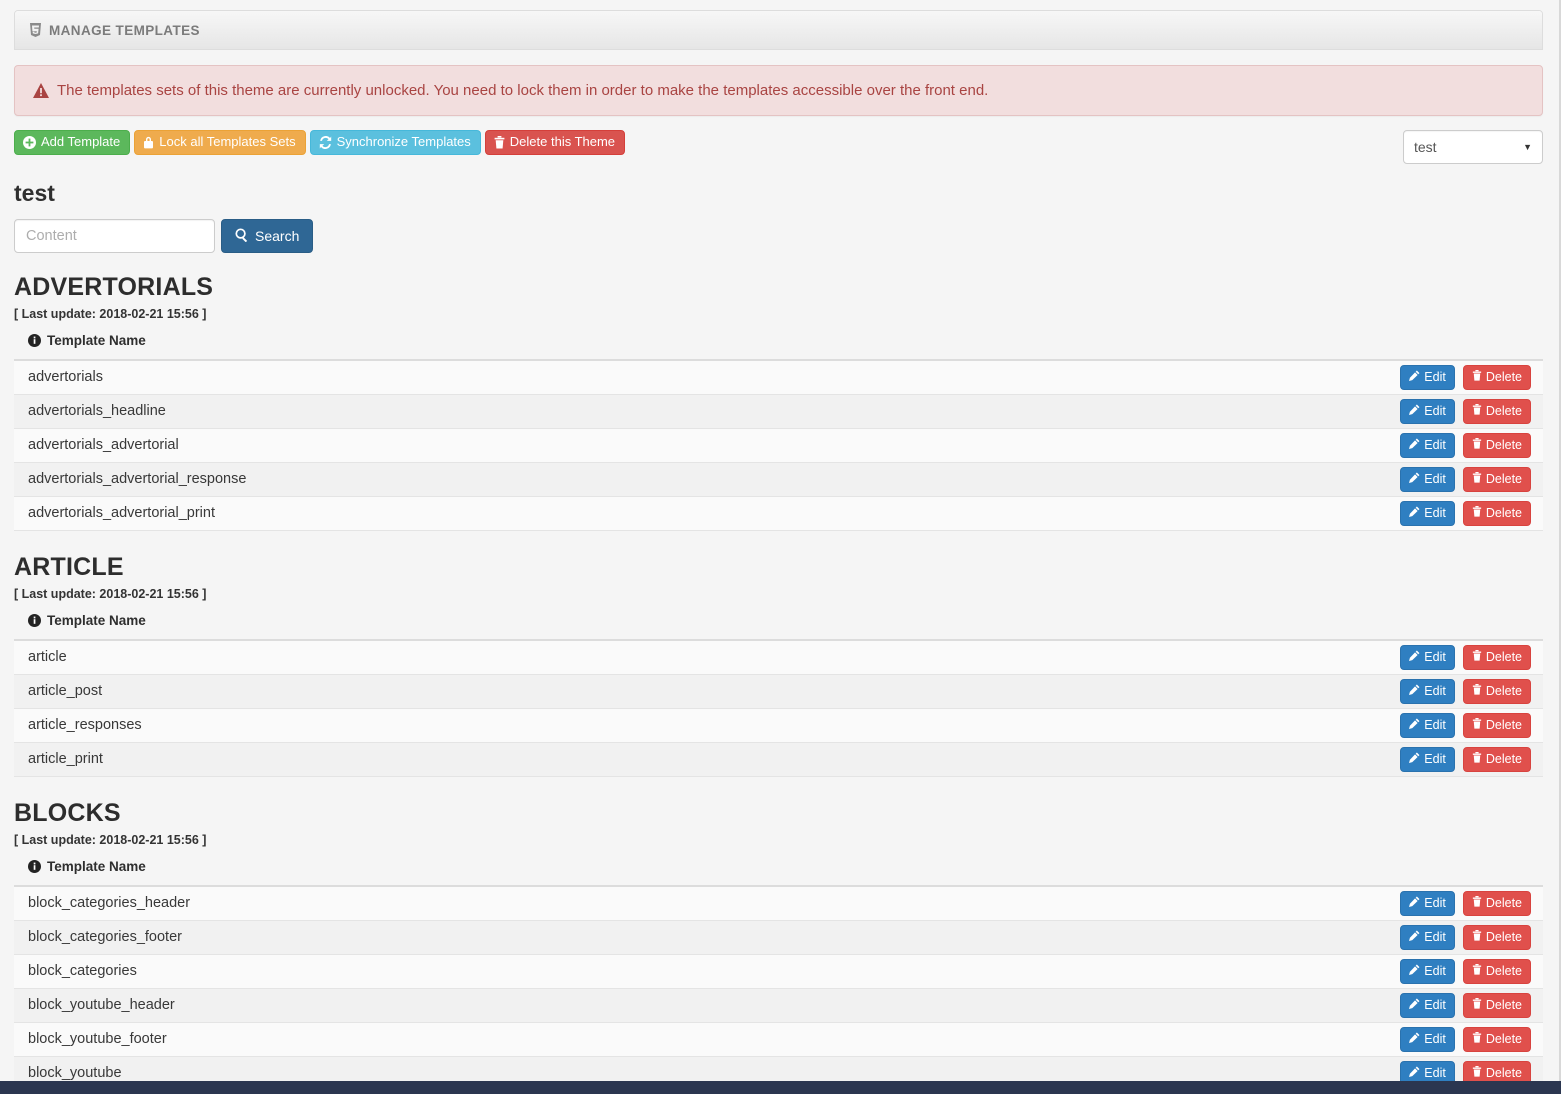 The height and width of the screenshot is (1094, 1561). I want to click on add-template-button: Add Template, so click(72, 143).